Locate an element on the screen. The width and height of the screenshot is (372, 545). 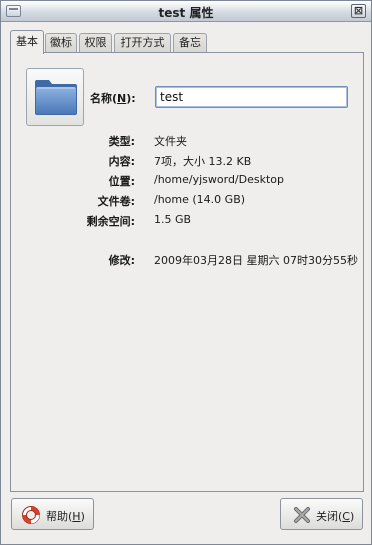
modified-value: 2009年03月28日 星期六 07时30分55秒 is located at coordinates (256, 260).